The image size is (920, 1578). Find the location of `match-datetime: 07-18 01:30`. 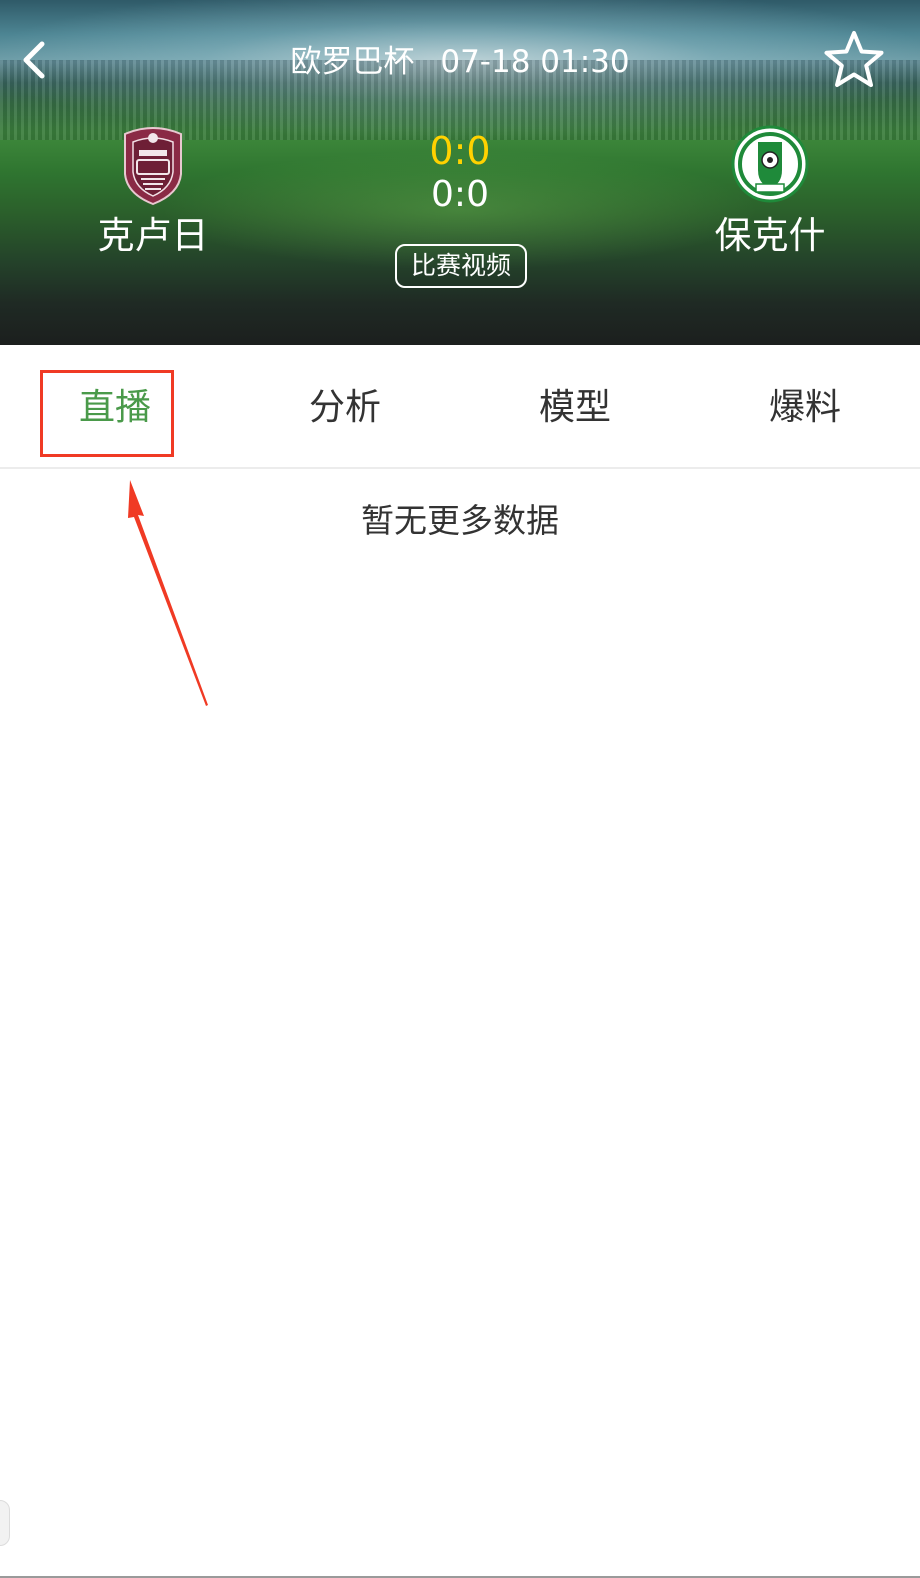

match-datetime: 07-18 01:30 is located at coordinates (535, 62).